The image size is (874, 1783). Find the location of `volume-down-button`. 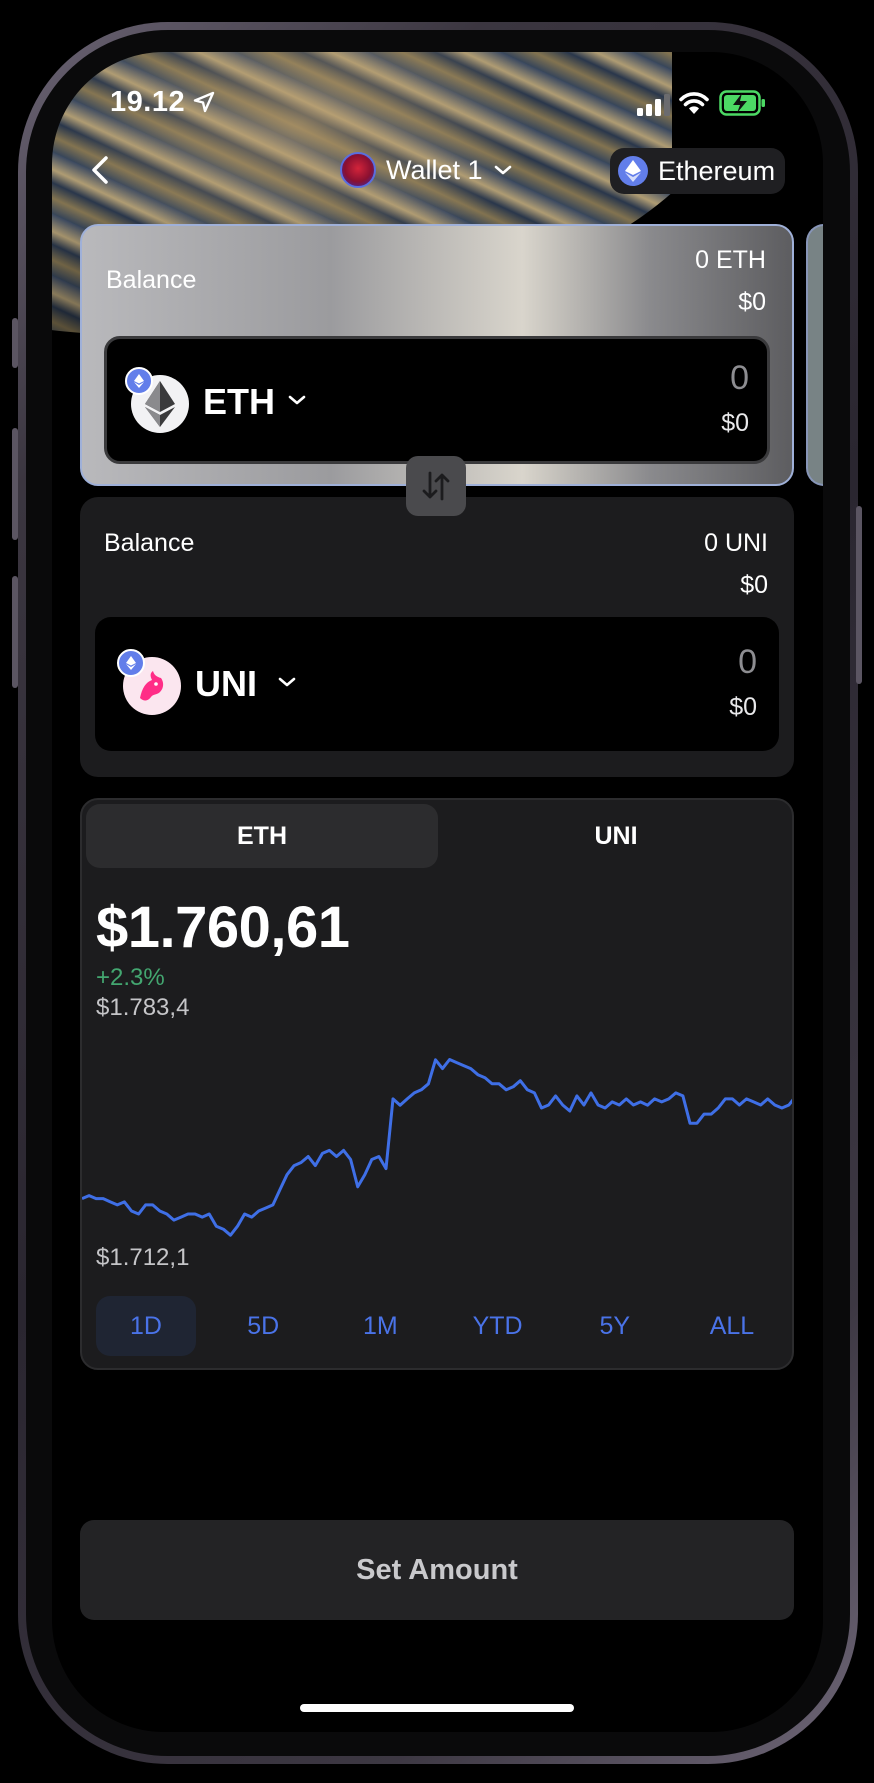

volume-down-button is located at coordinates (15, 632).